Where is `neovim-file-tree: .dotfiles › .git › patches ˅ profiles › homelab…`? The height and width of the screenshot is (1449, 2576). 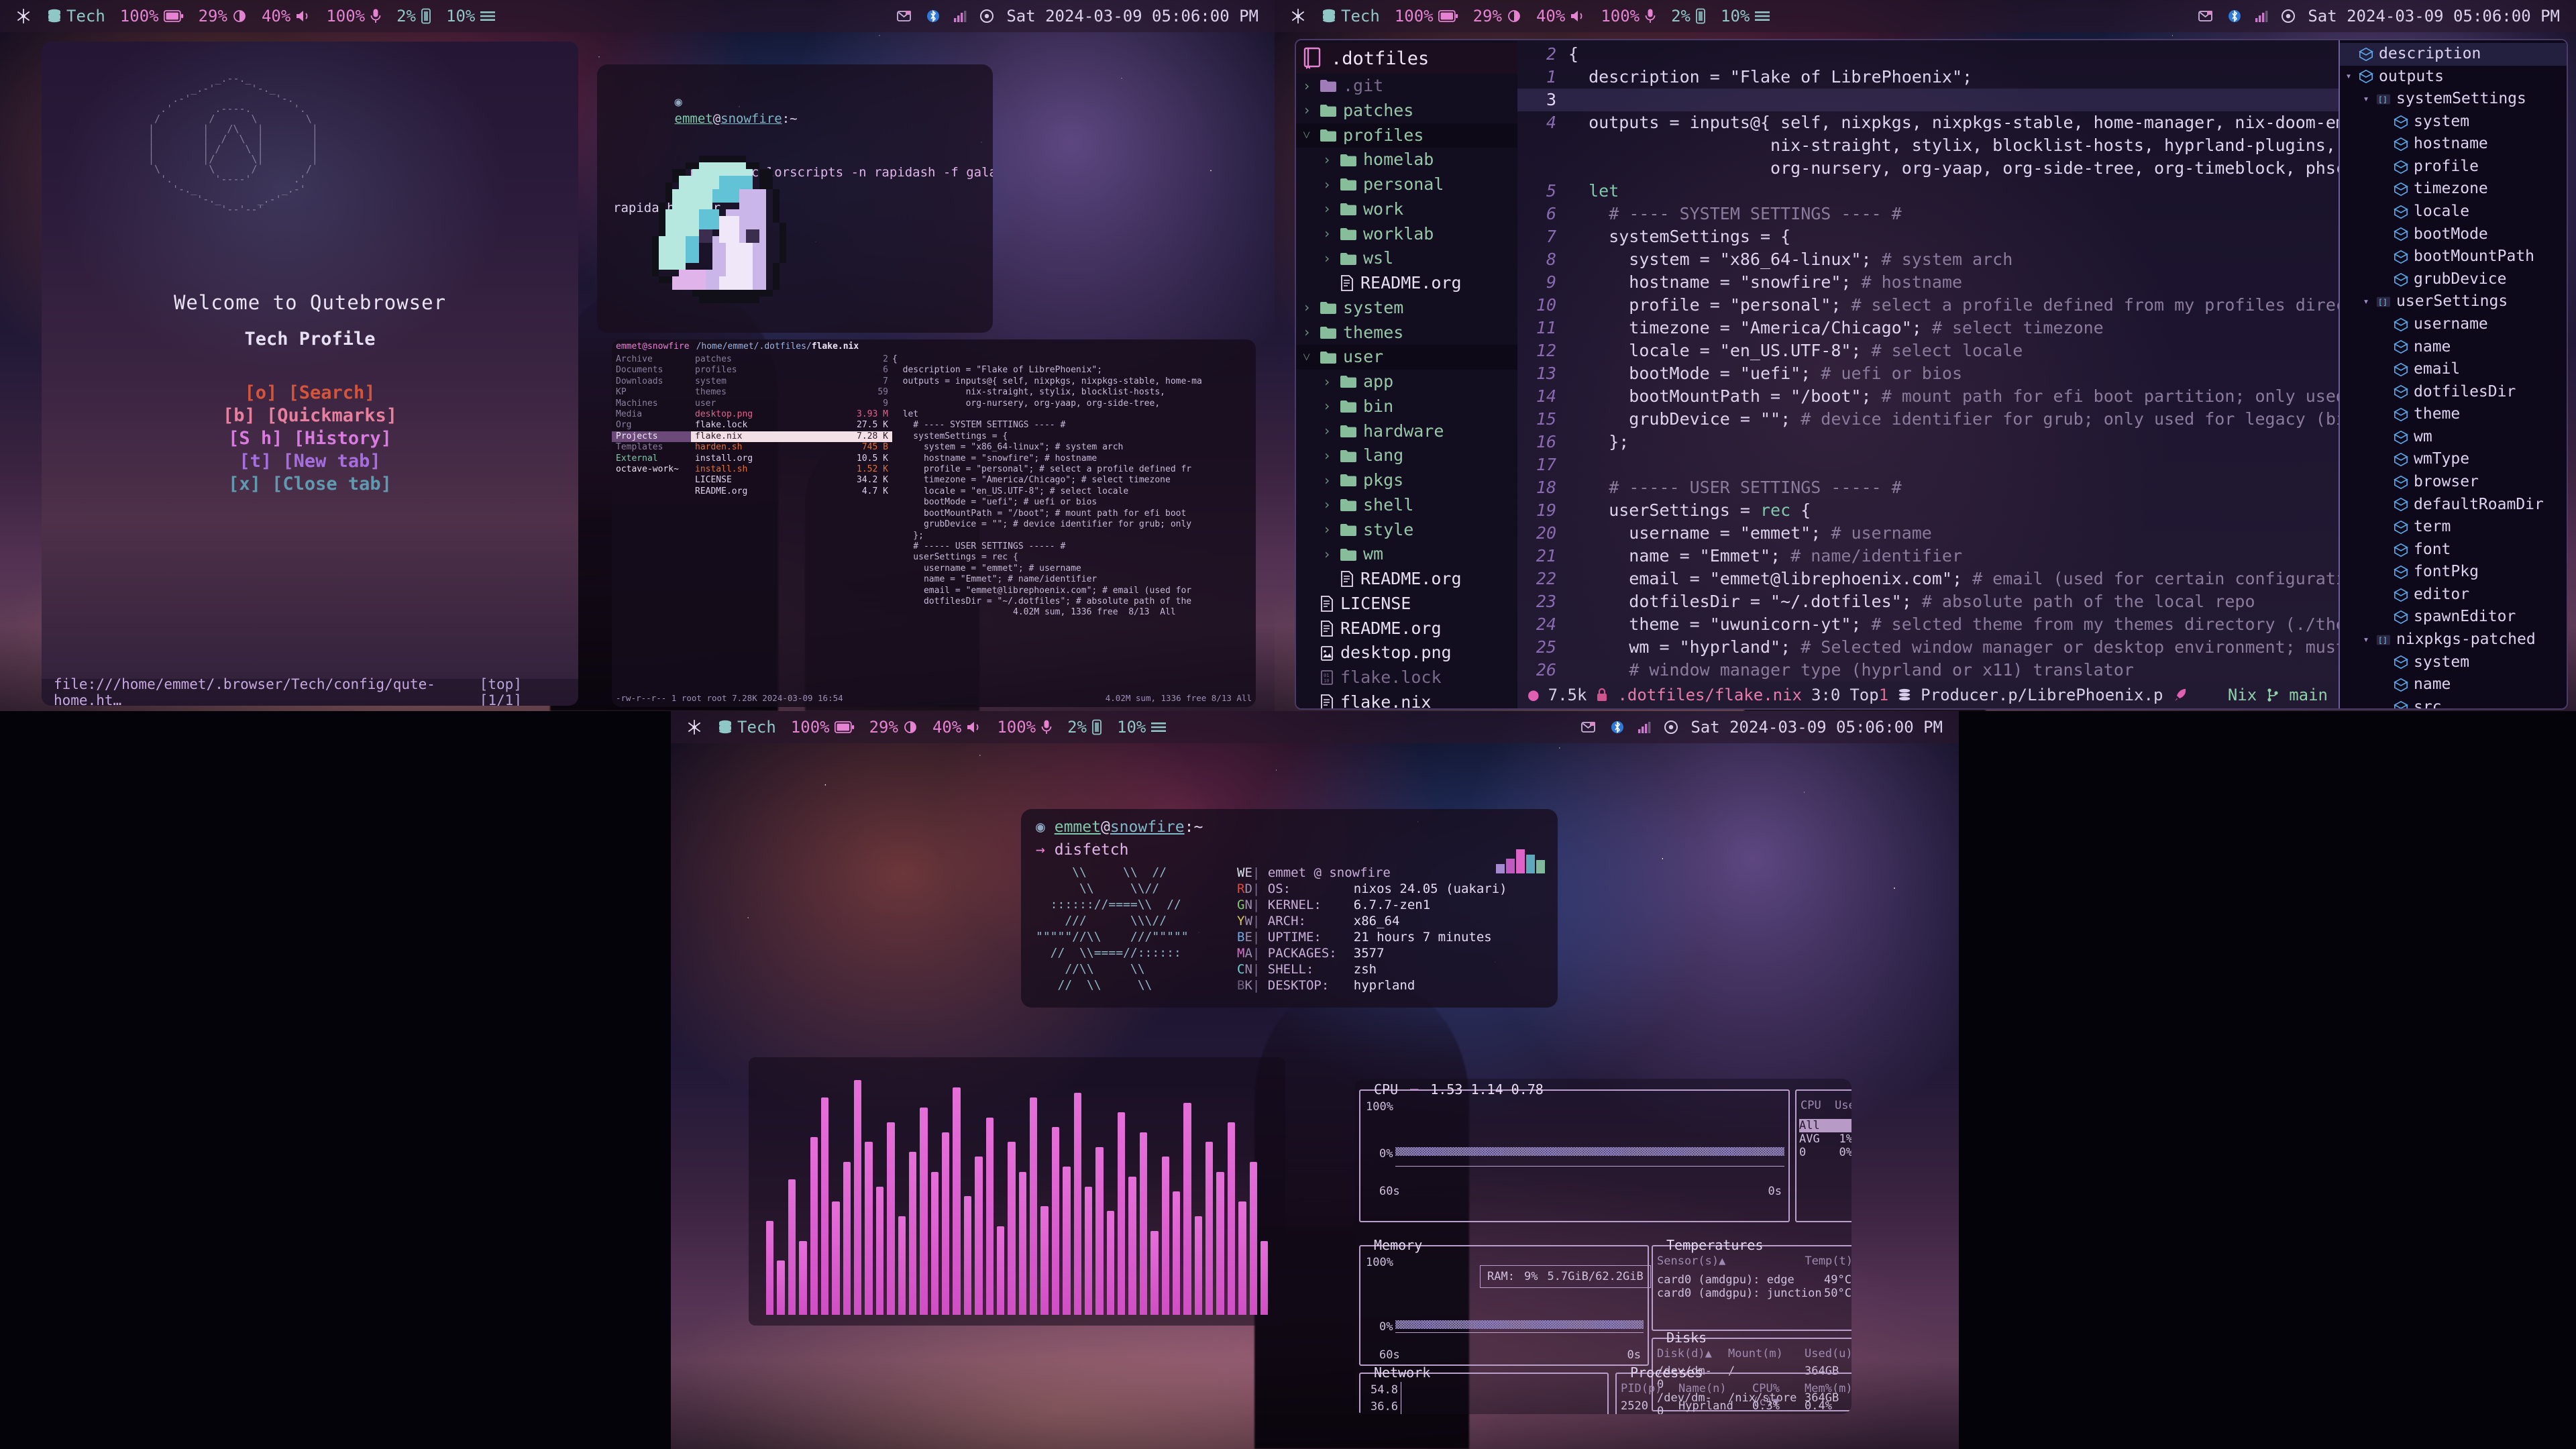 neovim-file-tree: .dotfiles › .git › patches ˅ profiles › homelab… is located at coordinates (1406, 374).